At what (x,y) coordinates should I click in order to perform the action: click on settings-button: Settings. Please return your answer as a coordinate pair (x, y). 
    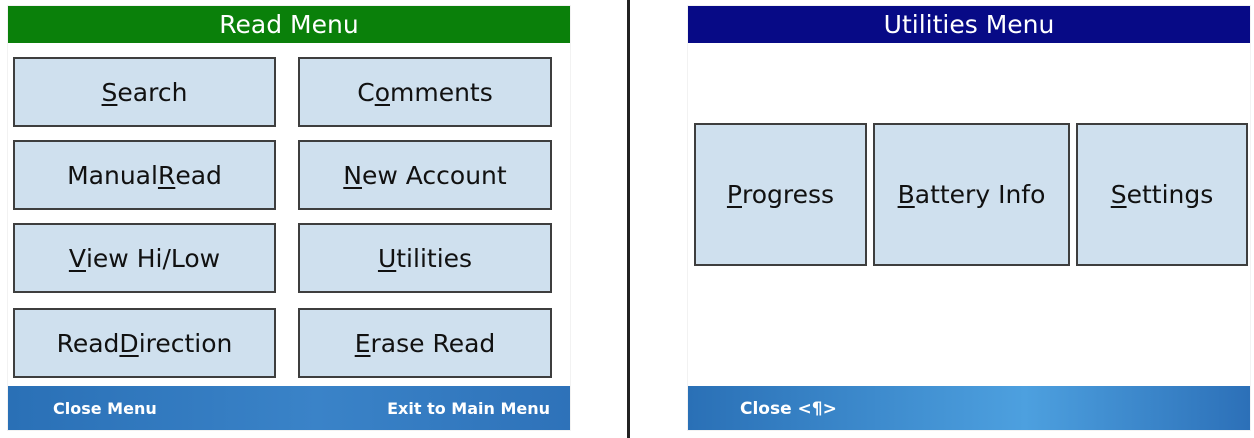
    Looking at the image, I should click on (1162, 194).